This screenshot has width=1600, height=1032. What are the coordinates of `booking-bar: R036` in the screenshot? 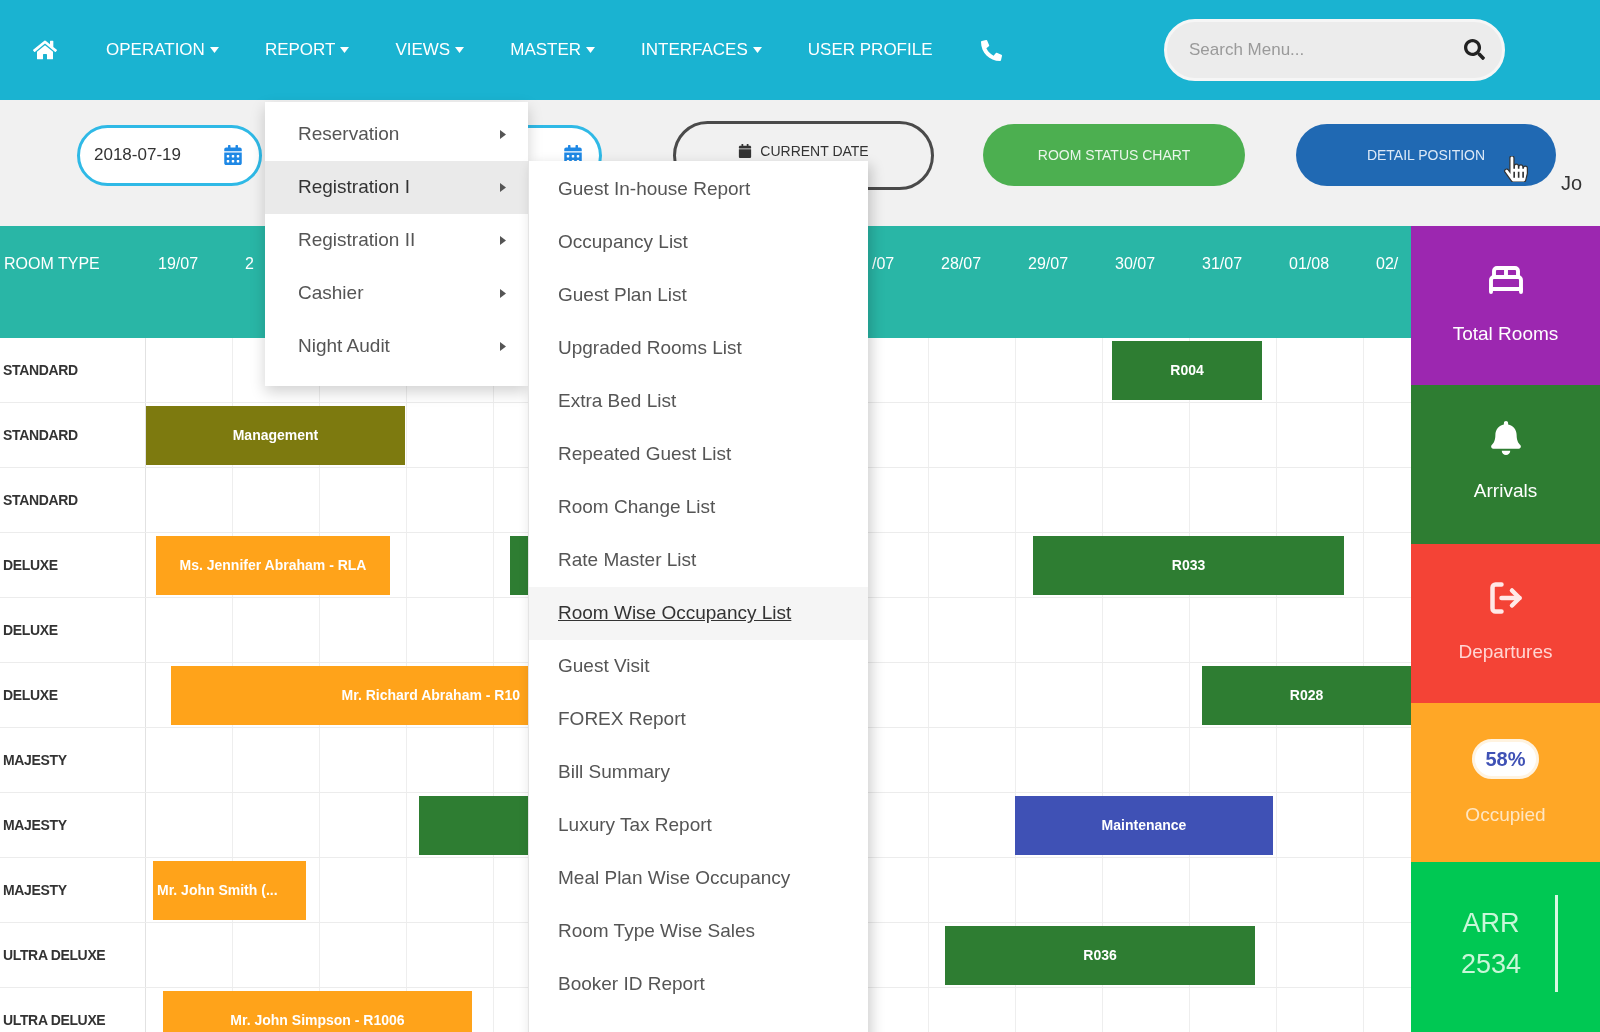 It's located at (1100, 955).